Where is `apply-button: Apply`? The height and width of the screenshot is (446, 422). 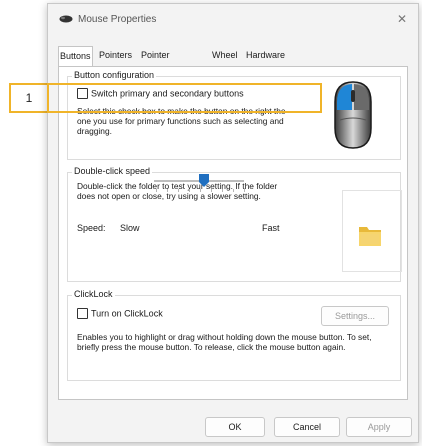
apply-button: Apply is located at coordinates (379, 427).